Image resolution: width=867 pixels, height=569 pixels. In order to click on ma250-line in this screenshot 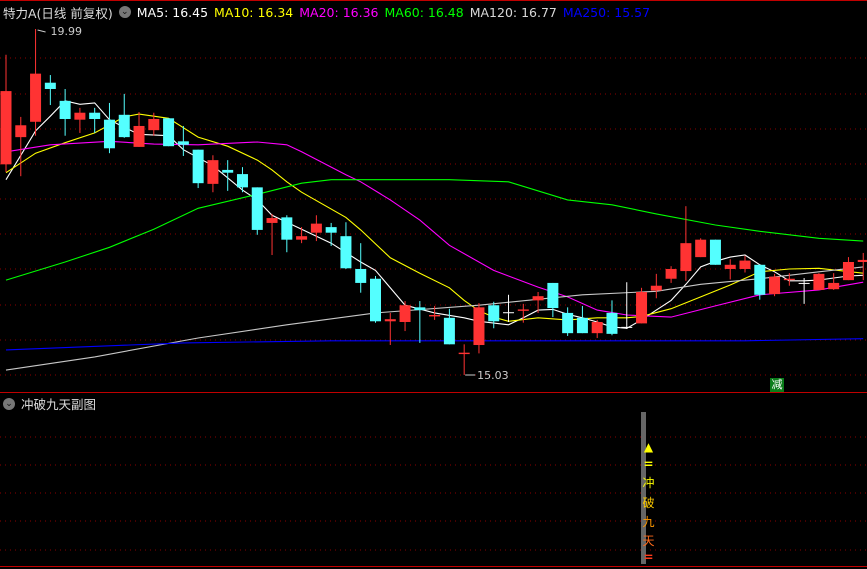, I will do `click(434, 344)`.